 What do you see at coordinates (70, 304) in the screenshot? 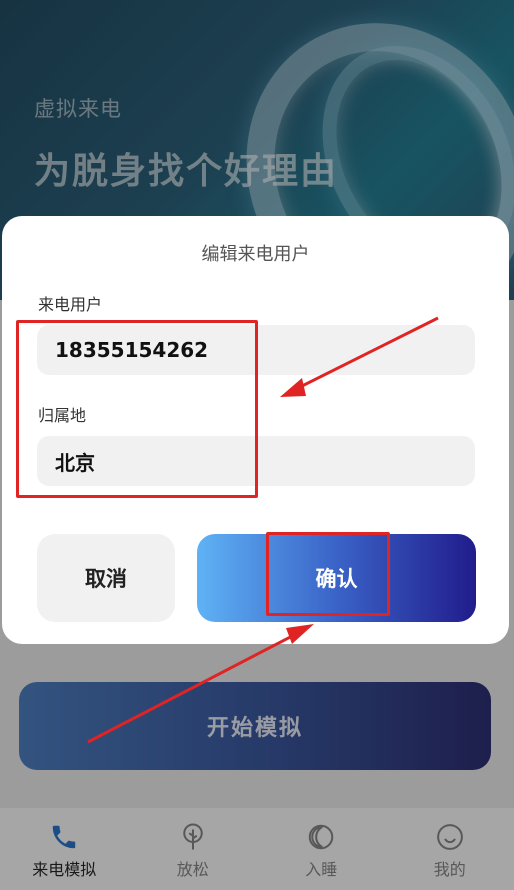
I see `caller-label: 来电用户` at bounding box center [70, 304].